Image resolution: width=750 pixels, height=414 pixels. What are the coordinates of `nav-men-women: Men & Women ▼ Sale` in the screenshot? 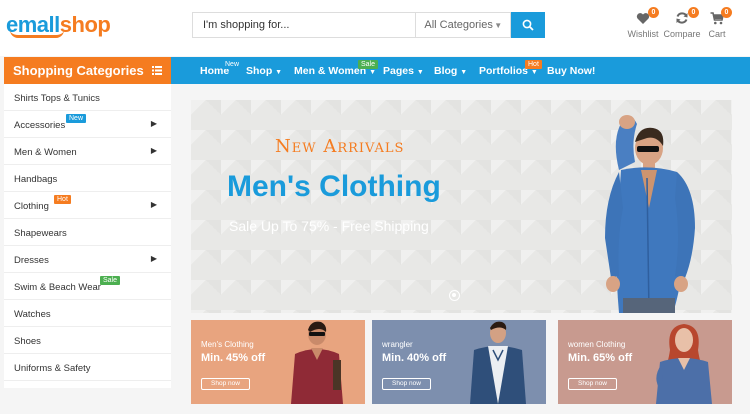 It's located at (336, 68).